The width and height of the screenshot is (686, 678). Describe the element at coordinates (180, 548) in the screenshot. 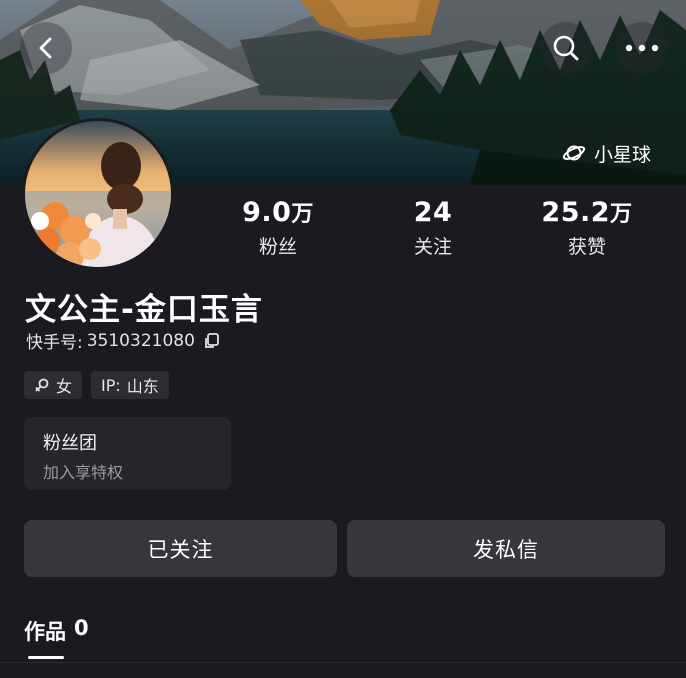

I see `followed-button: 已关注` at that location.